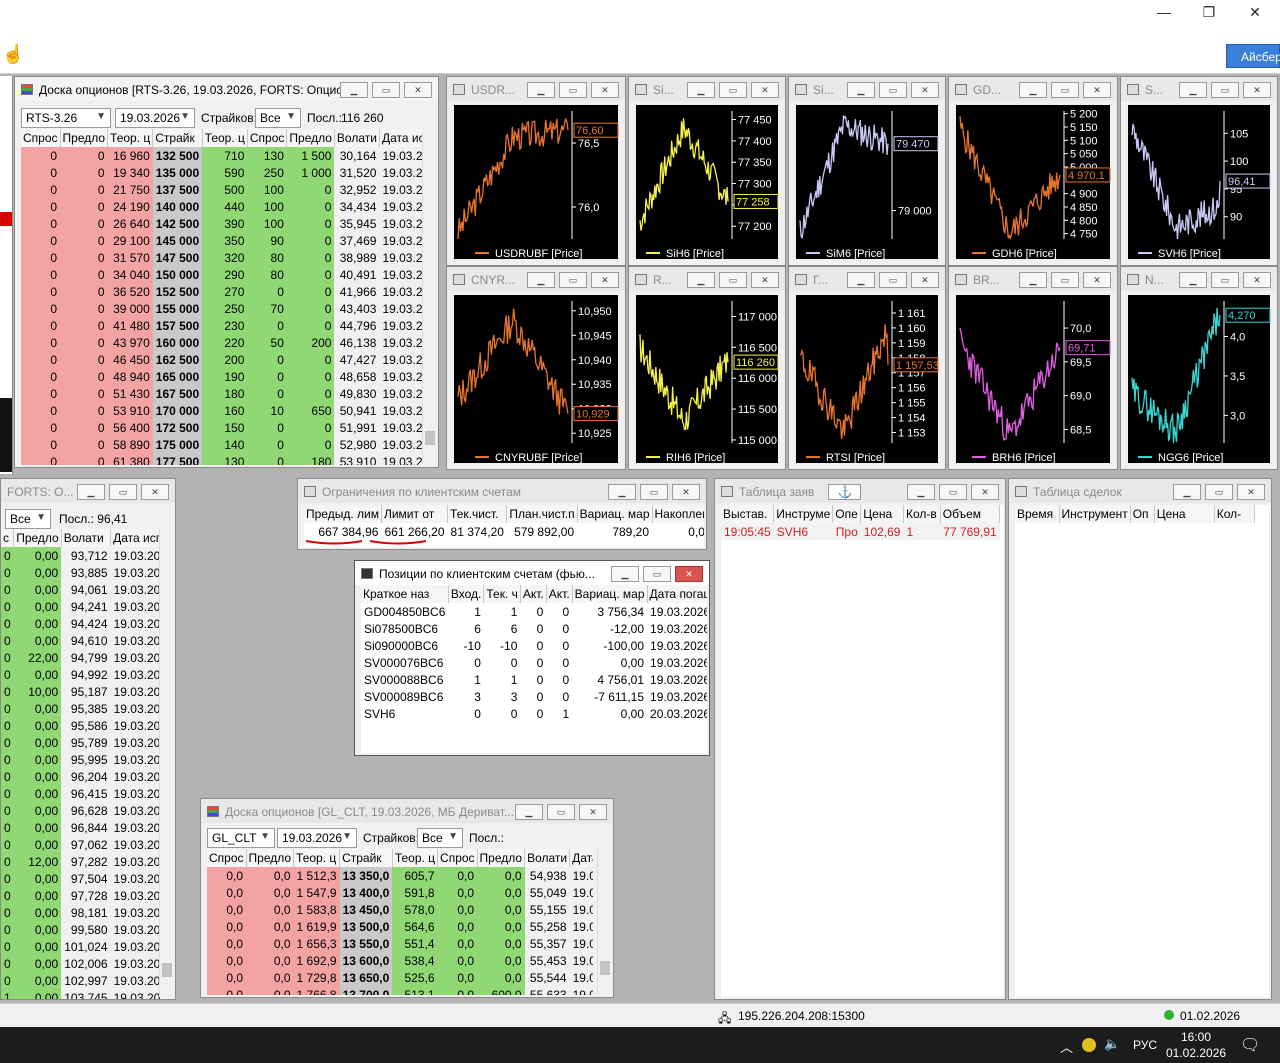 The height and width of the screenshot is (1063, 1280). I want to click on column-header: Предыд. лим, so click(343, 514).